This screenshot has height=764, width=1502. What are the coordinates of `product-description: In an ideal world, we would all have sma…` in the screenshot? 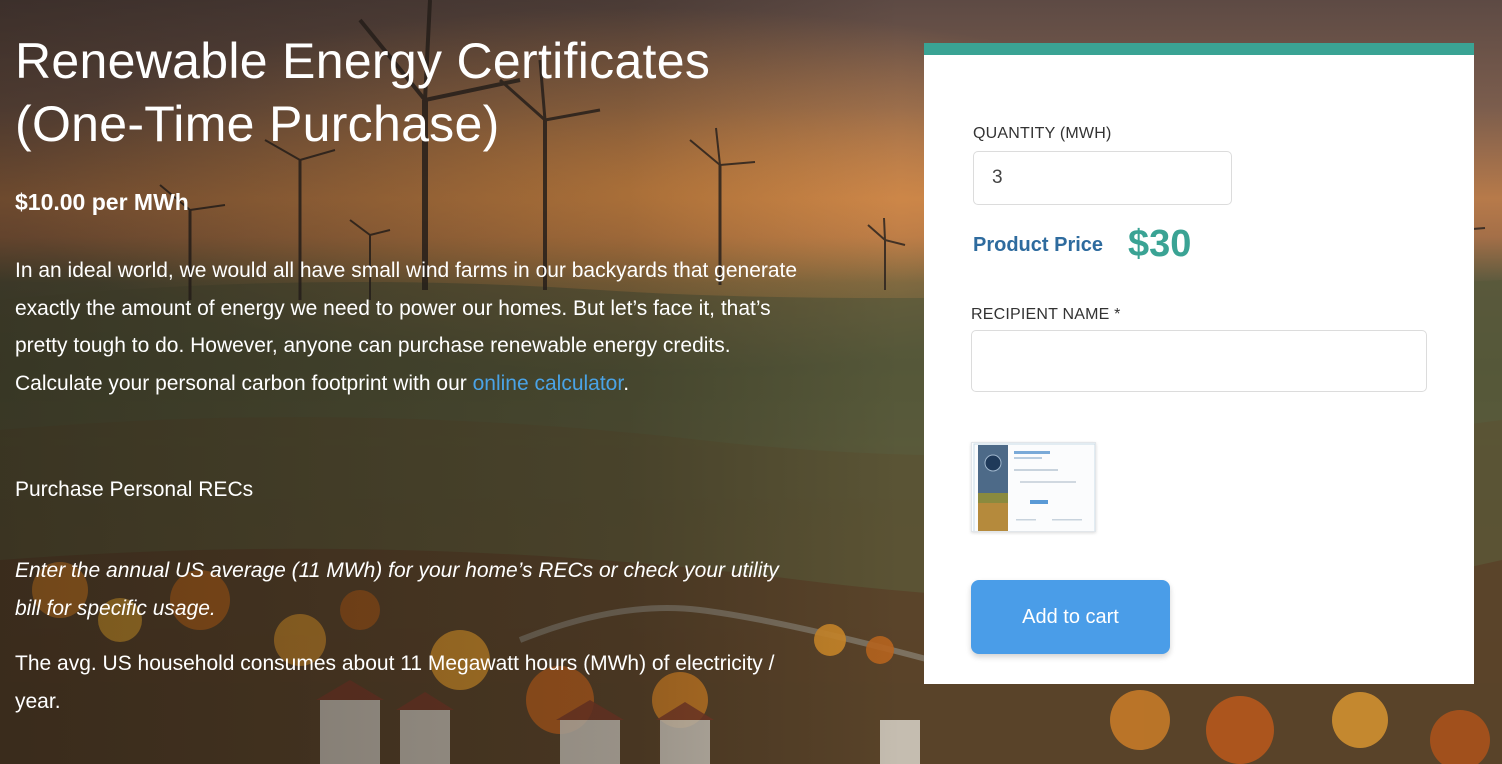 It's located at (410, 327).